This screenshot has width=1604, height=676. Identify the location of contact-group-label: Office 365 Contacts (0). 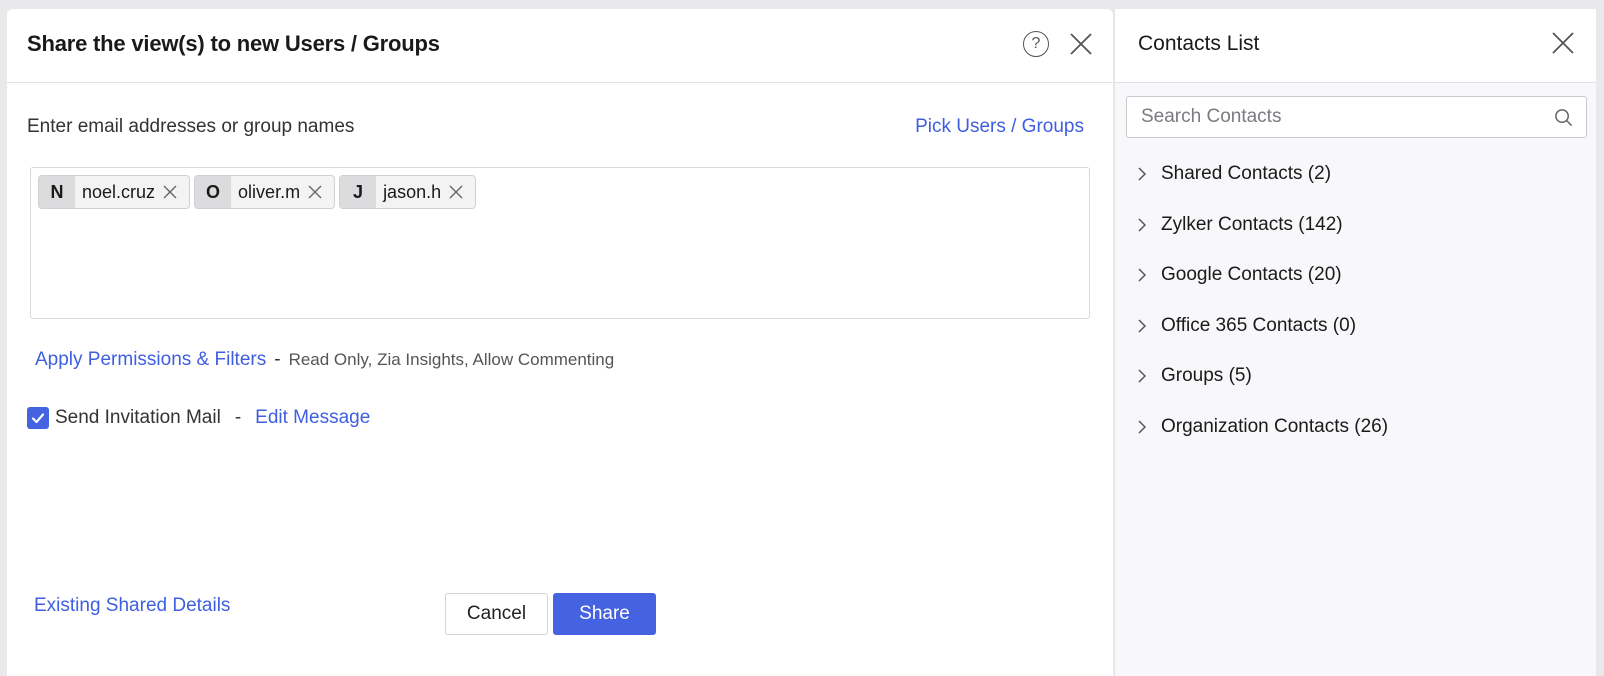
(1259, 325).